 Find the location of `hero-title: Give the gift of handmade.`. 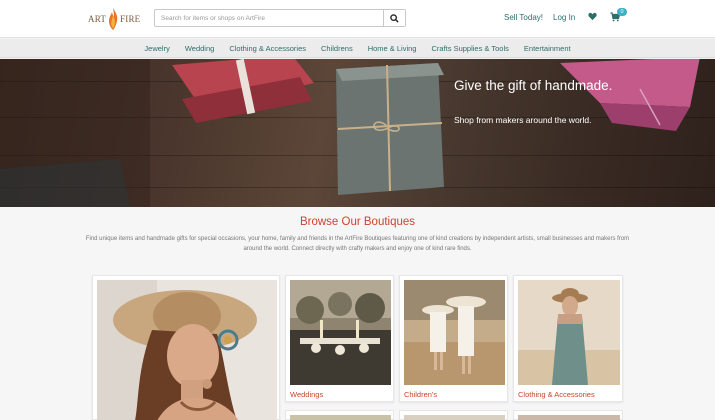

hero-title: Give the gift of handmade. is located at coordinates (533, 85).